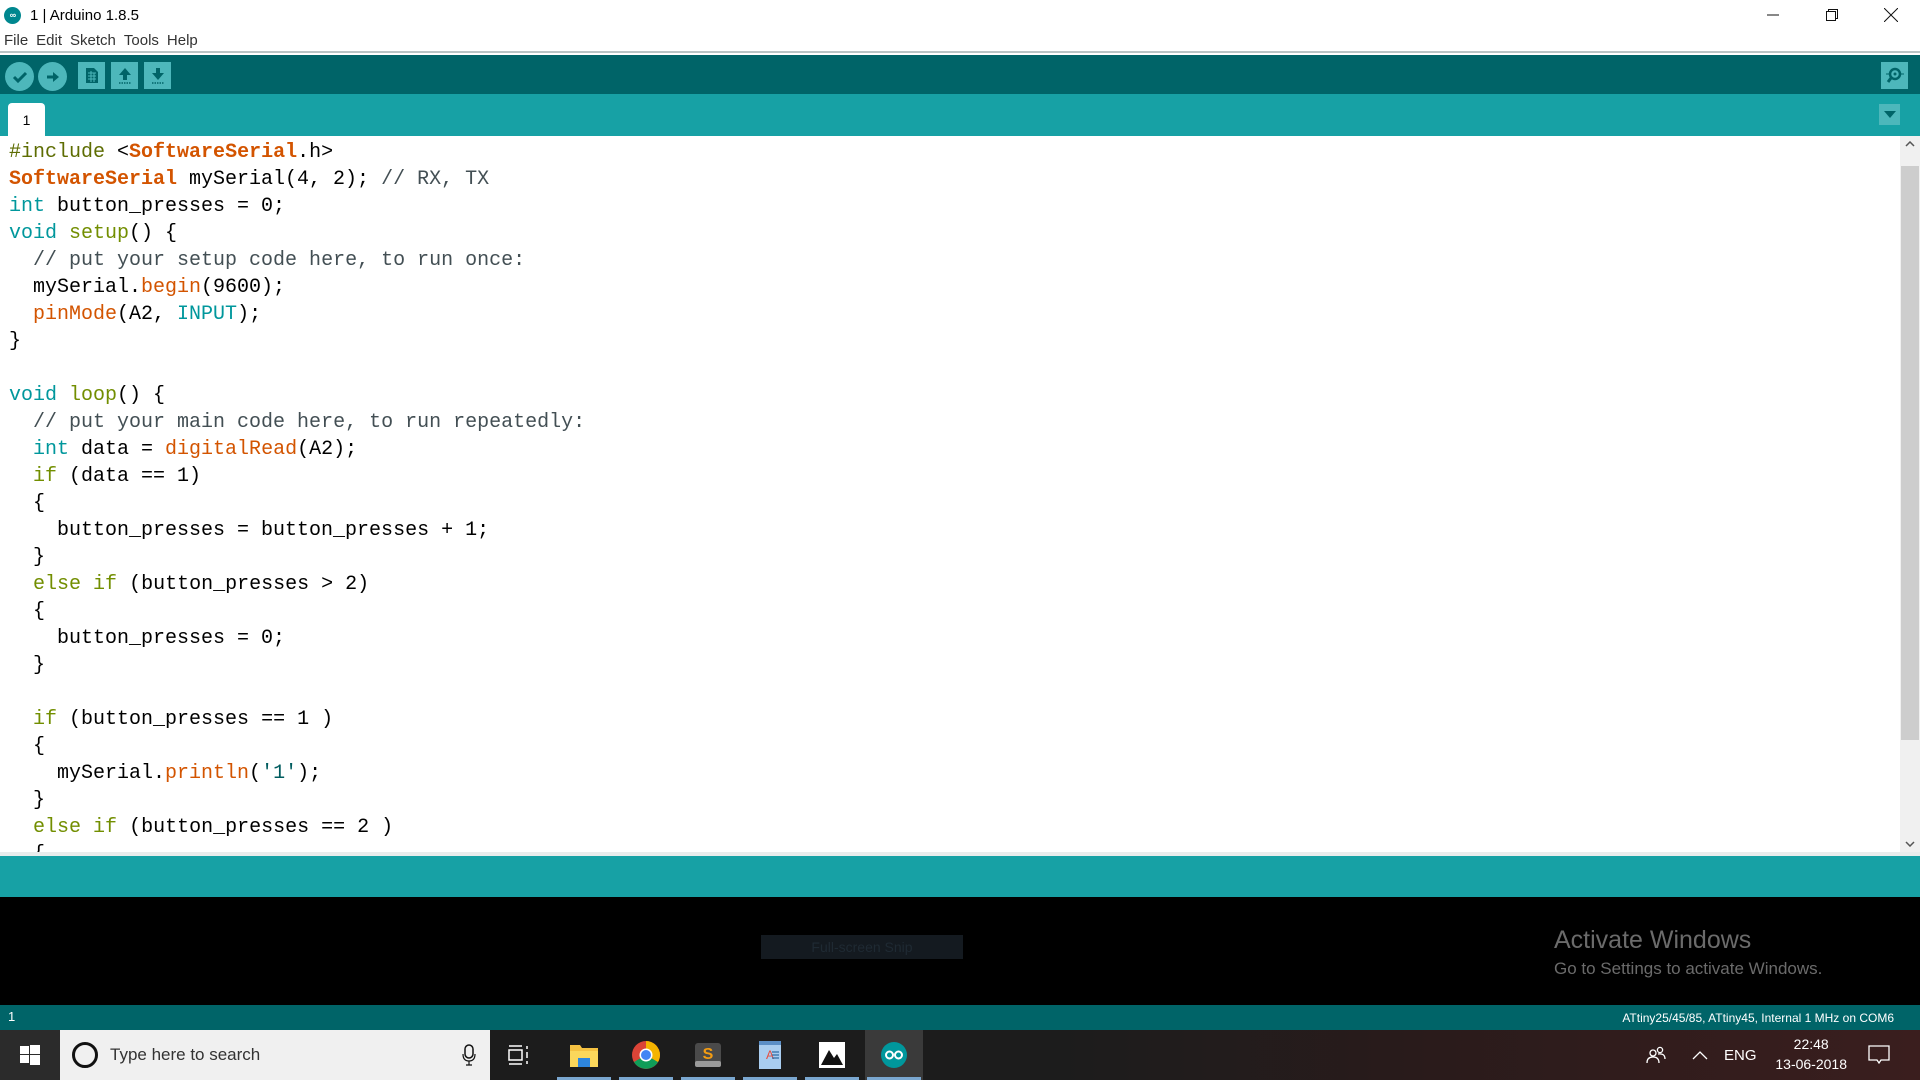  I want to click on code-line: else if (button_presses == 2 ), so click(297, 827).